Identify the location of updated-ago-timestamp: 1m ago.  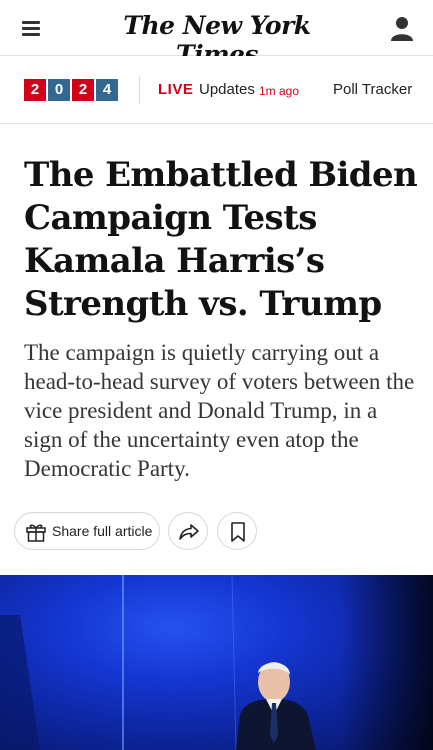
(279, 91).